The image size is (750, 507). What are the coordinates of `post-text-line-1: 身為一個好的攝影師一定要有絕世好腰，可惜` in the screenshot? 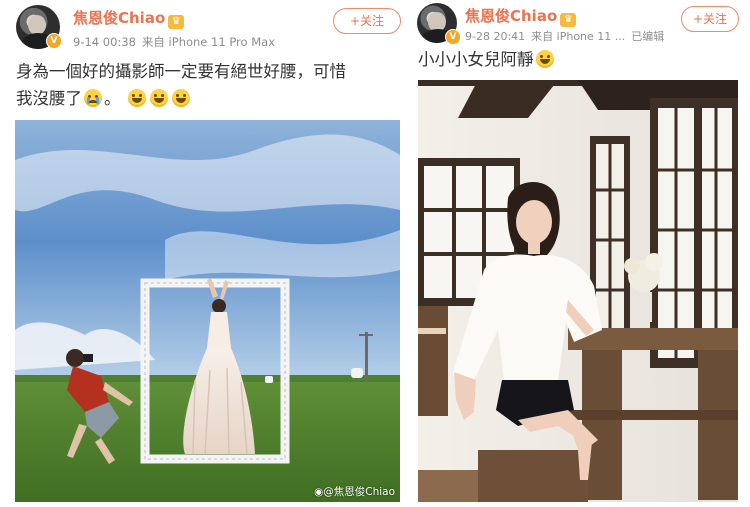 It's located at (181, 71).